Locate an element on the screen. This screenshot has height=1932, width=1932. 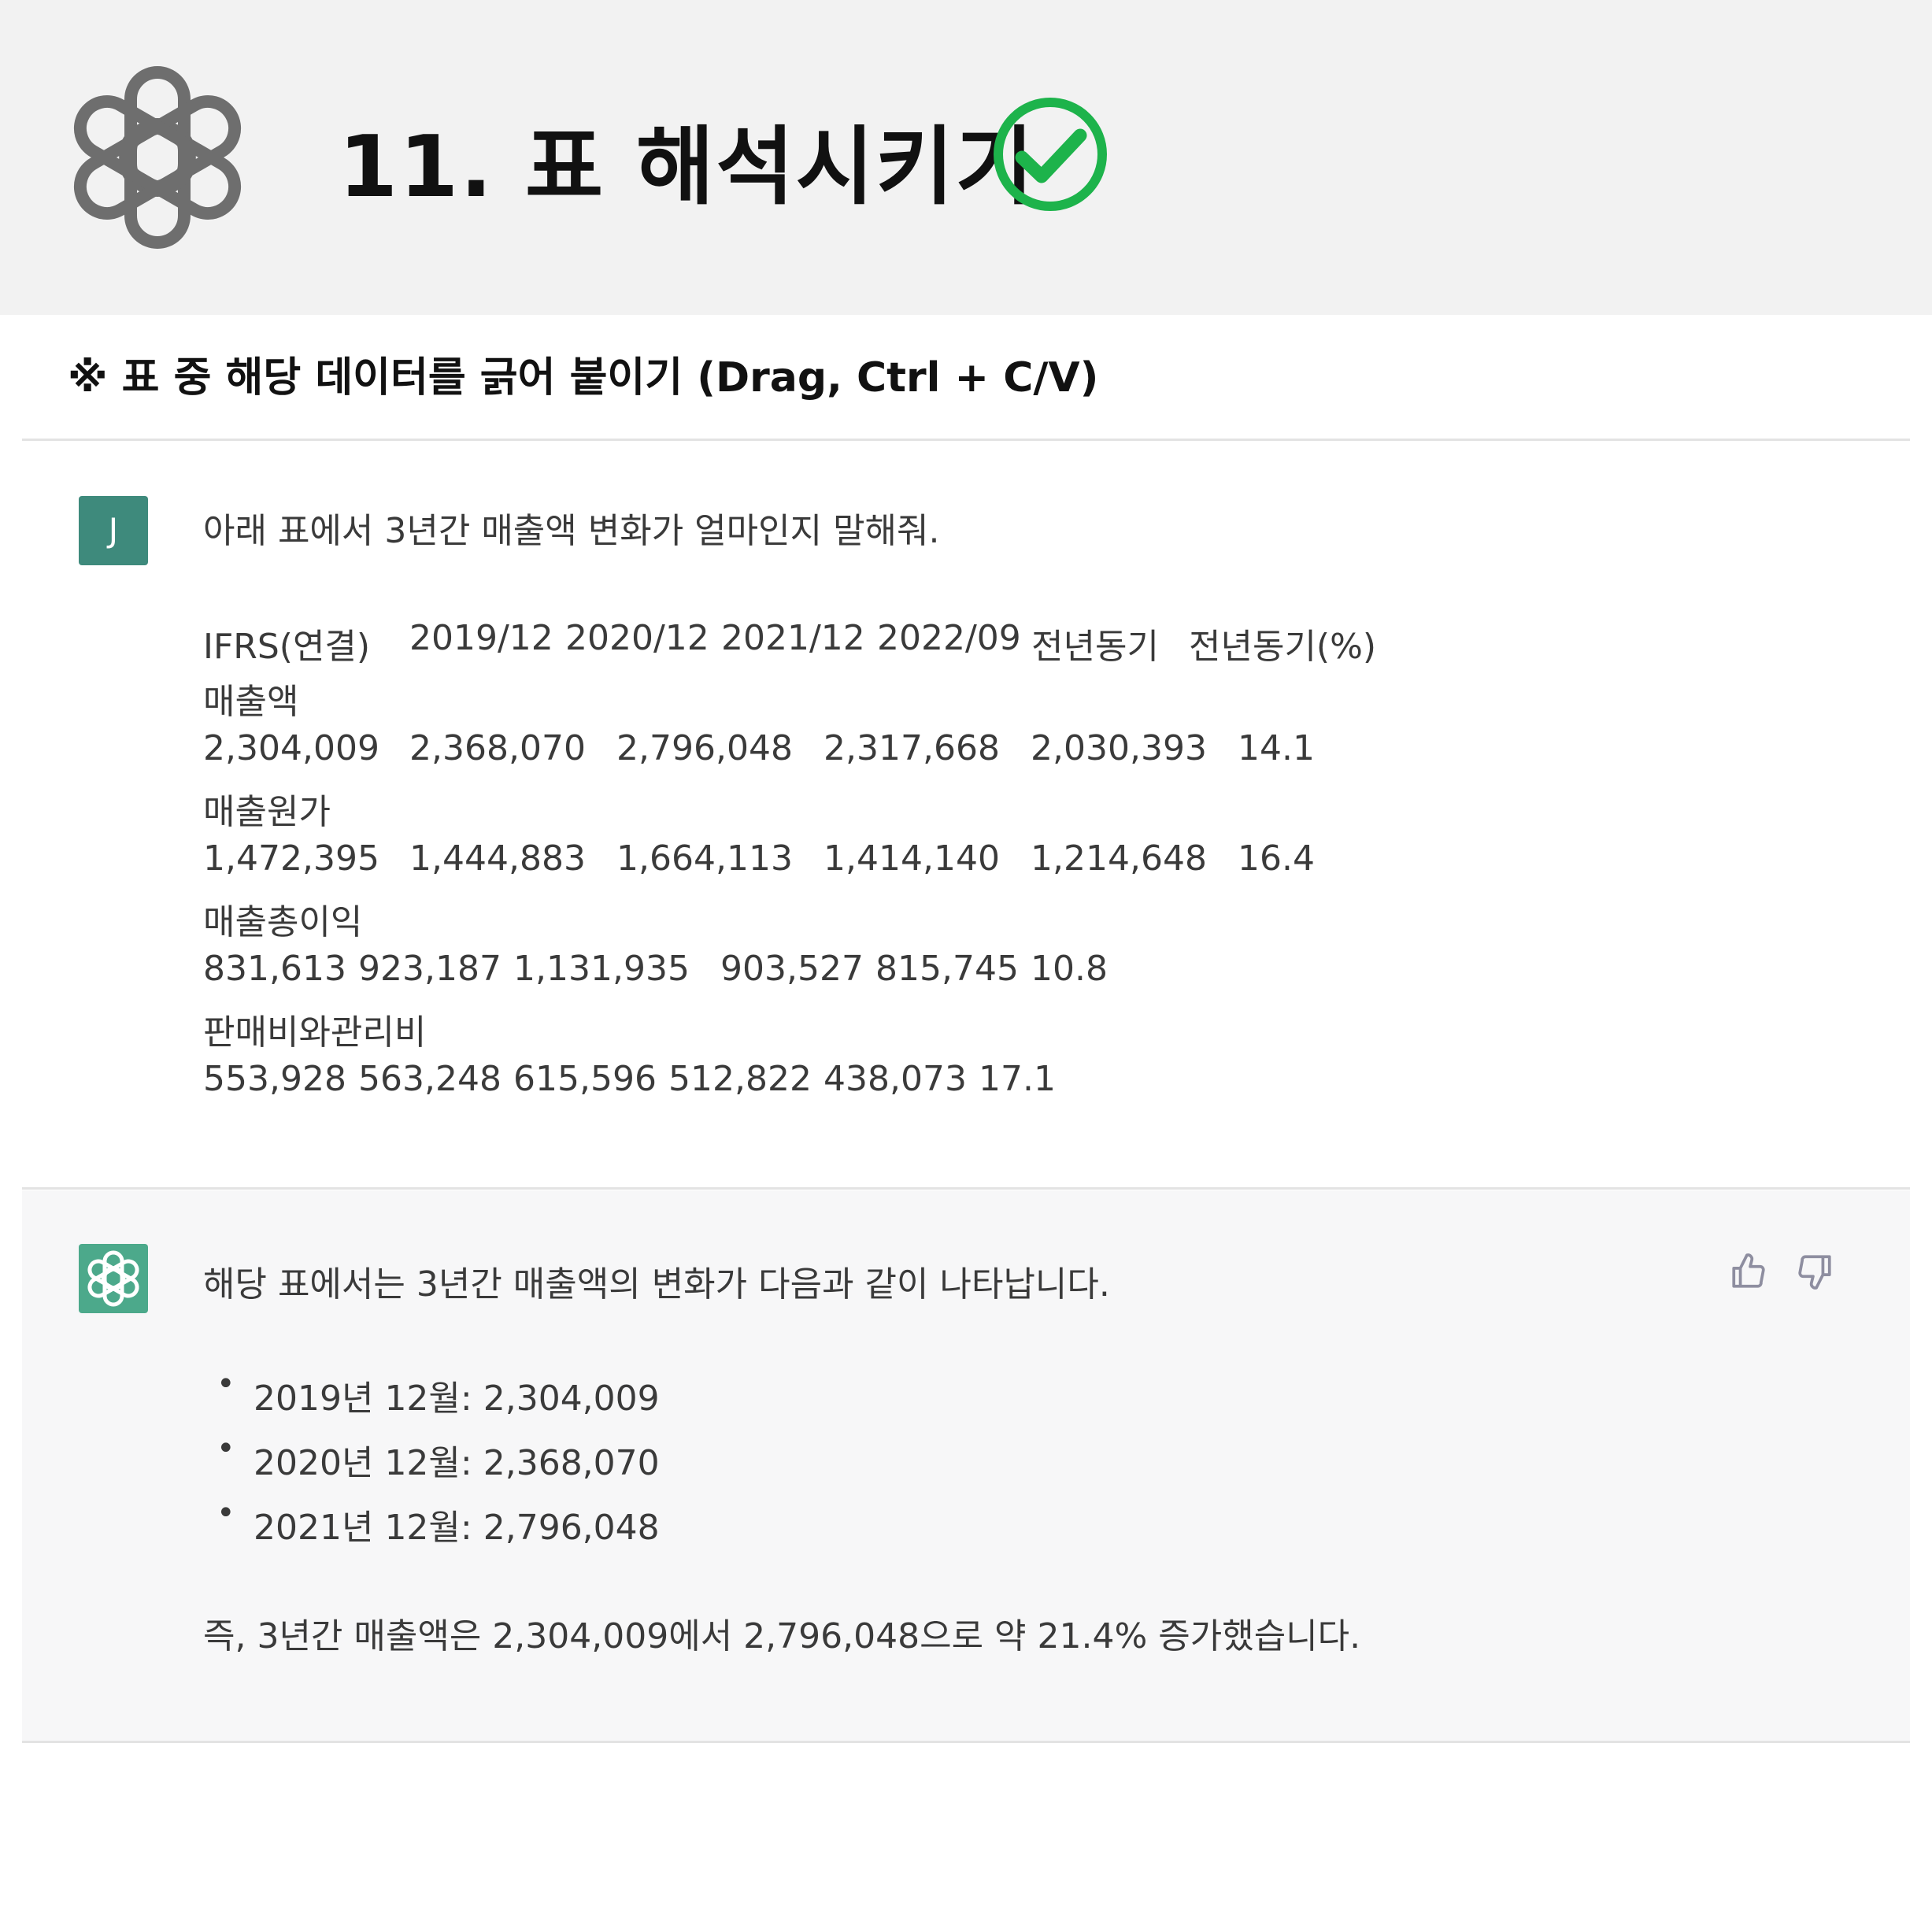
table-cell: 1,214,648 is located at coordinates (1119, 858).